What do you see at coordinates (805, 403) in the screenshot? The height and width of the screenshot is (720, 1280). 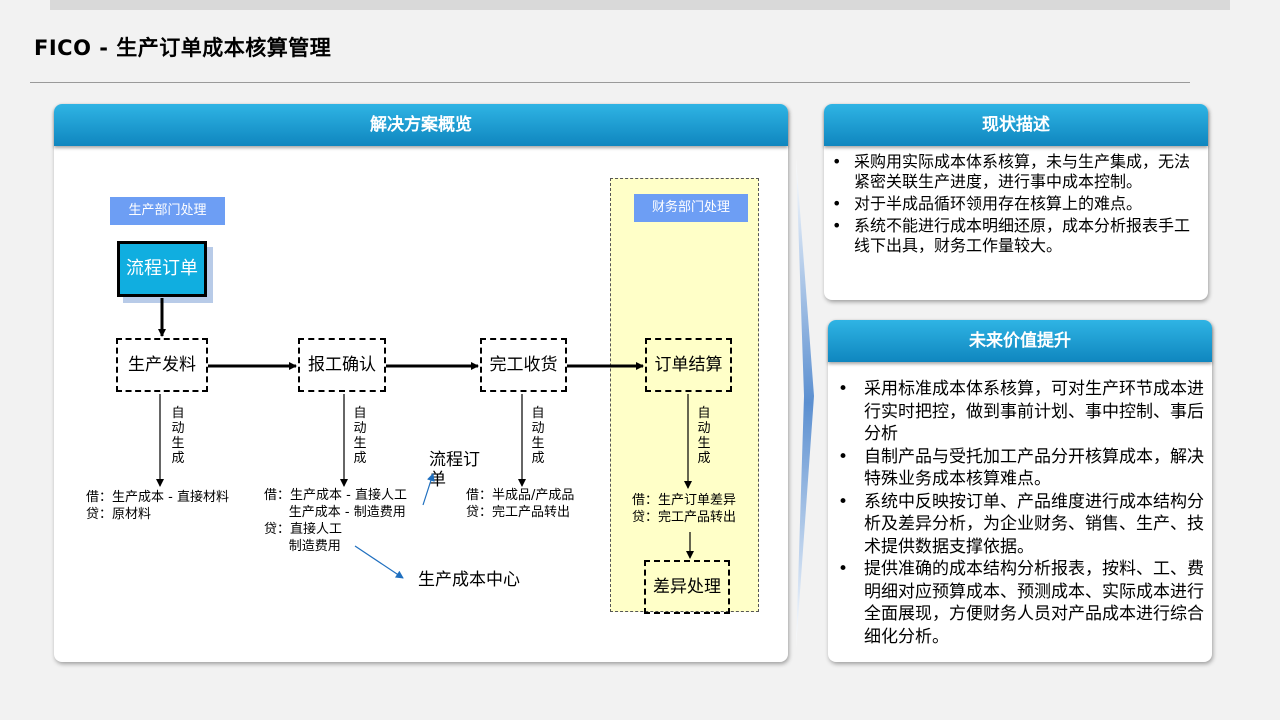 I see `transition-chevron` at bounding box center [805, 403].